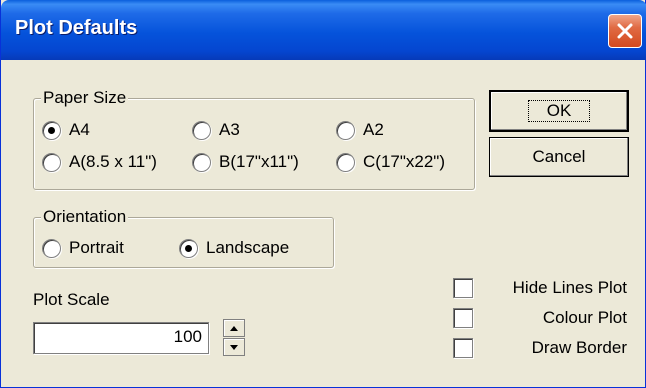 The image size is (646, 388). I want to click on radio-label: A4, so click(79, 129).